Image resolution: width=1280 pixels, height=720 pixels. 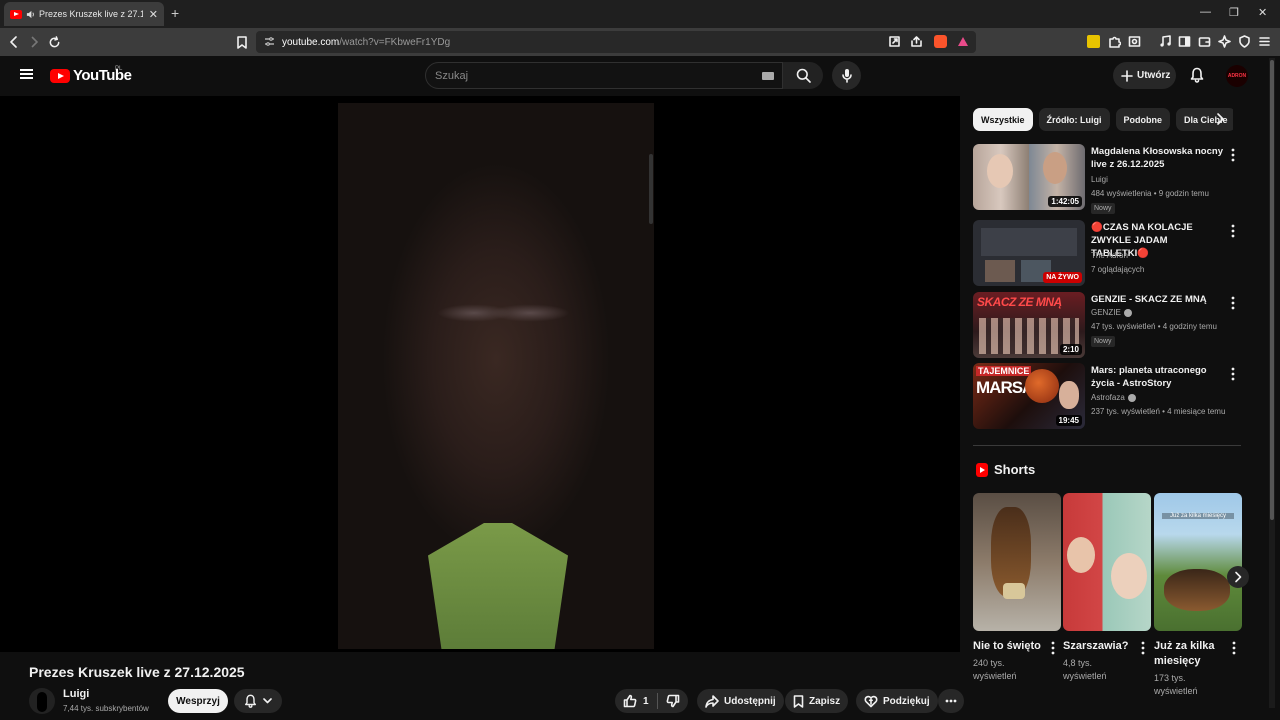 I want to click on short-title: Nie to święto, so click(x=1009, y=646).